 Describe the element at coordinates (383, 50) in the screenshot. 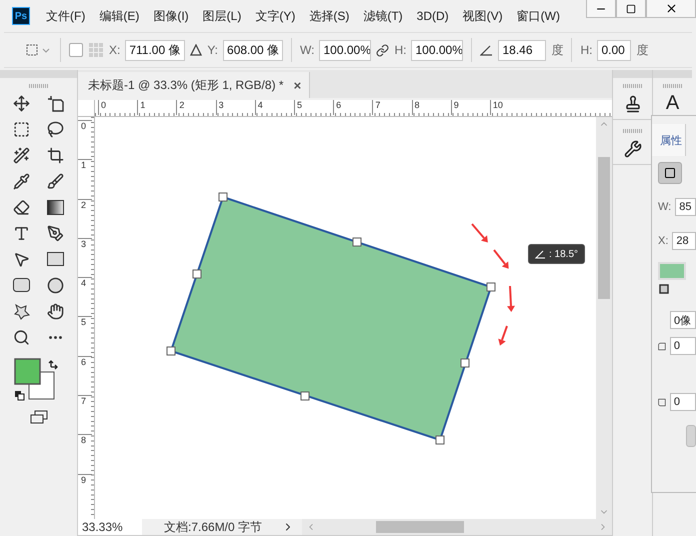

I see `link-icon` at that location.